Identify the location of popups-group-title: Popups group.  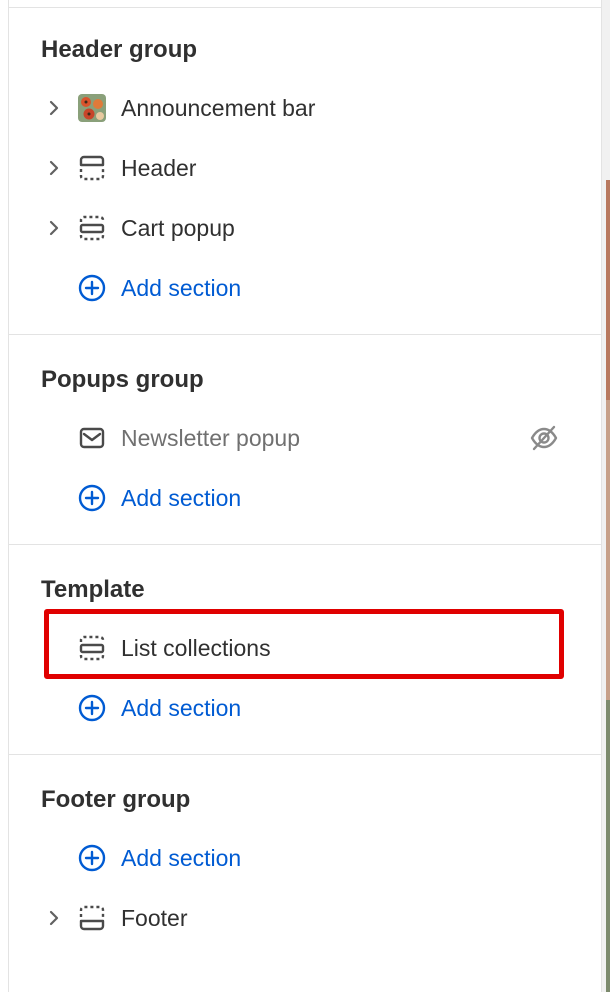
(122, 379).